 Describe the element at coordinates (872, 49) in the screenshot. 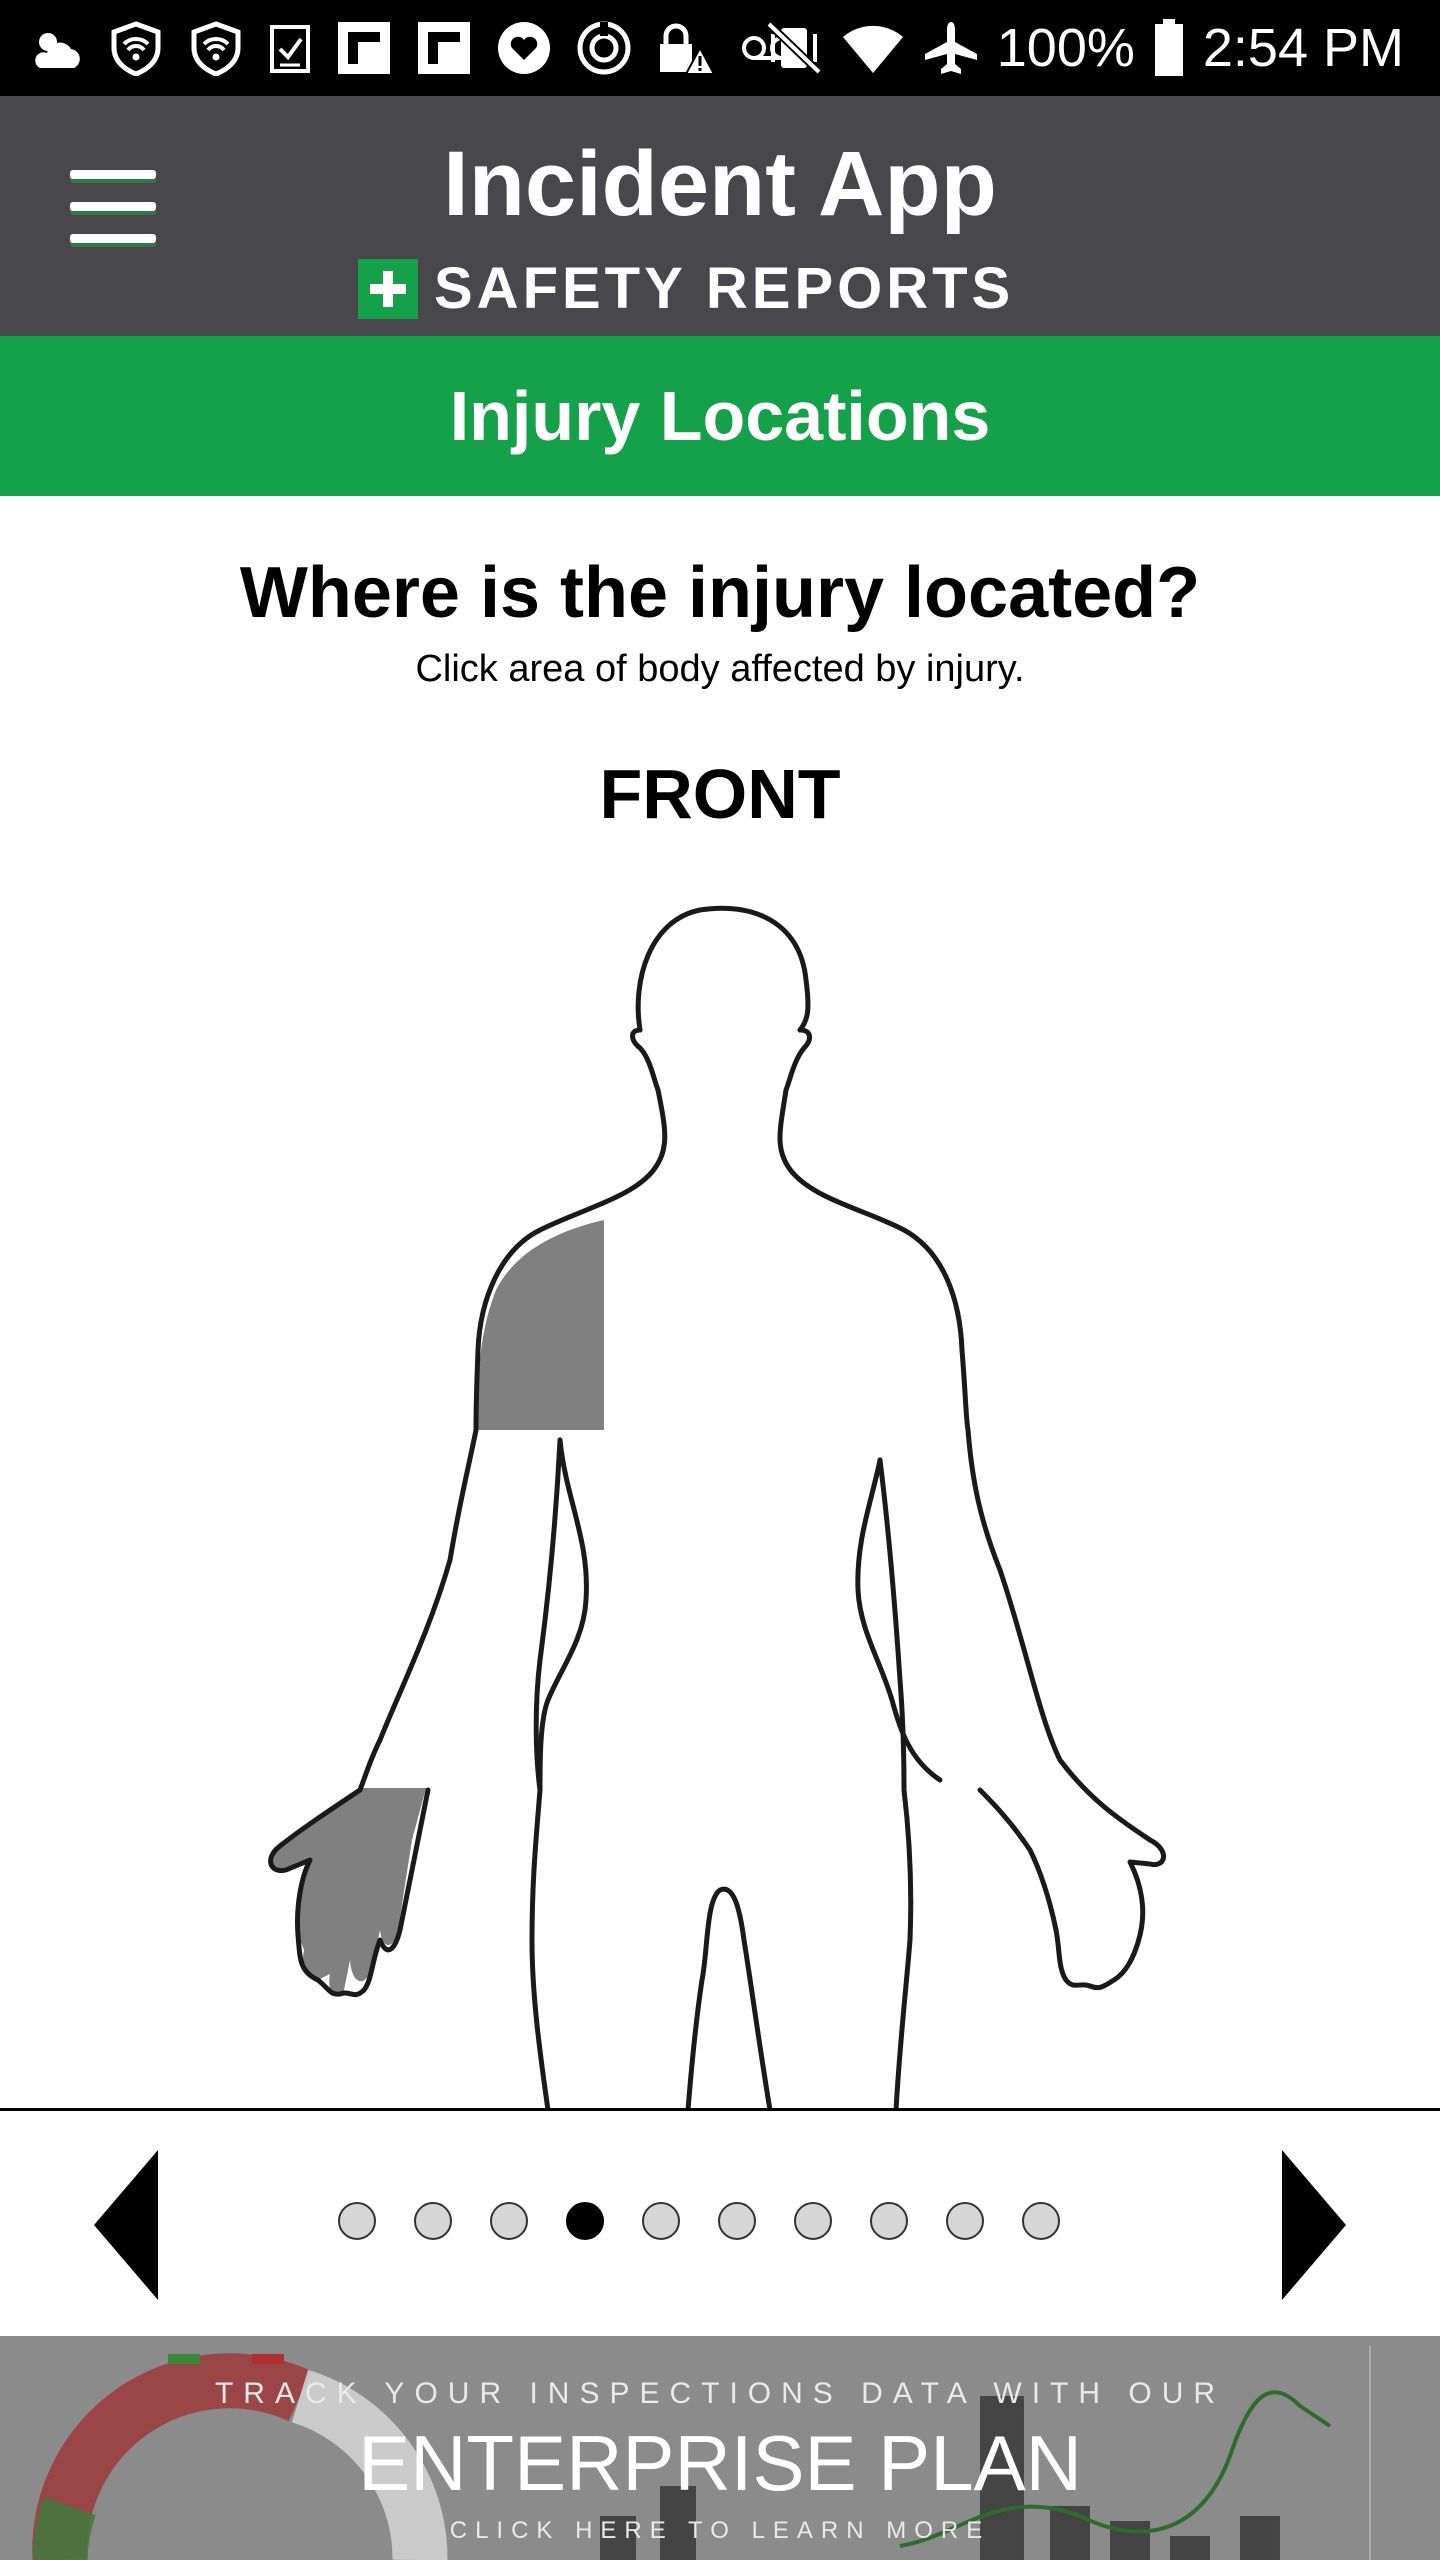

I see `wifi-icon` at that location.